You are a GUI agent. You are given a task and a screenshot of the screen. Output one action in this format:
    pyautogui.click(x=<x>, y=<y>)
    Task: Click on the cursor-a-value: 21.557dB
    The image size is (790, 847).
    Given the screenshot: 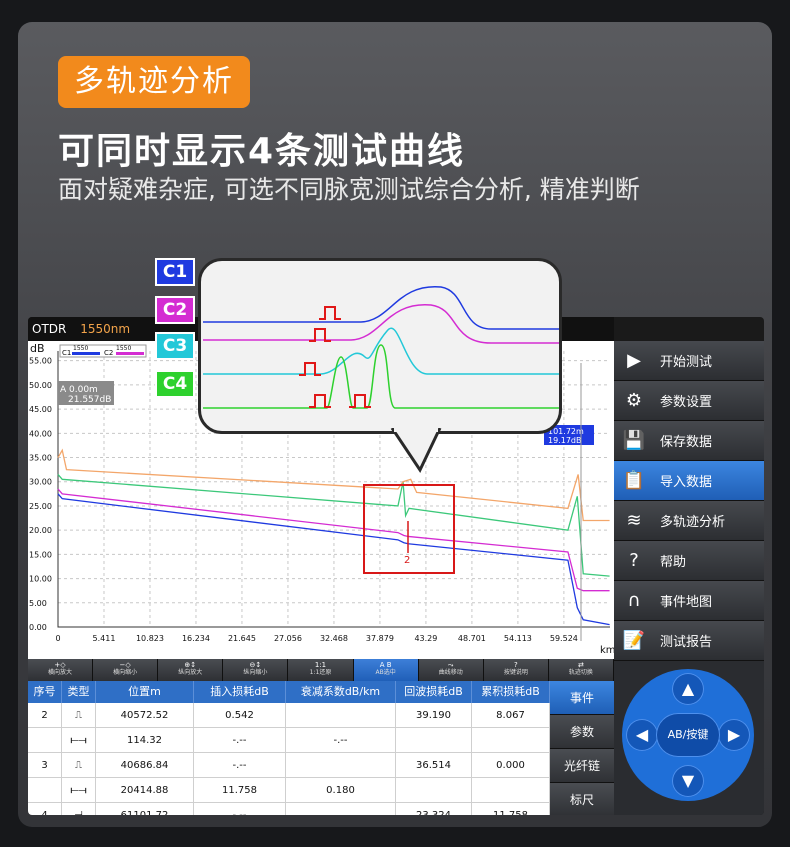 What is the action you would take?
    pyautogui.click(x=89, y=400)
    